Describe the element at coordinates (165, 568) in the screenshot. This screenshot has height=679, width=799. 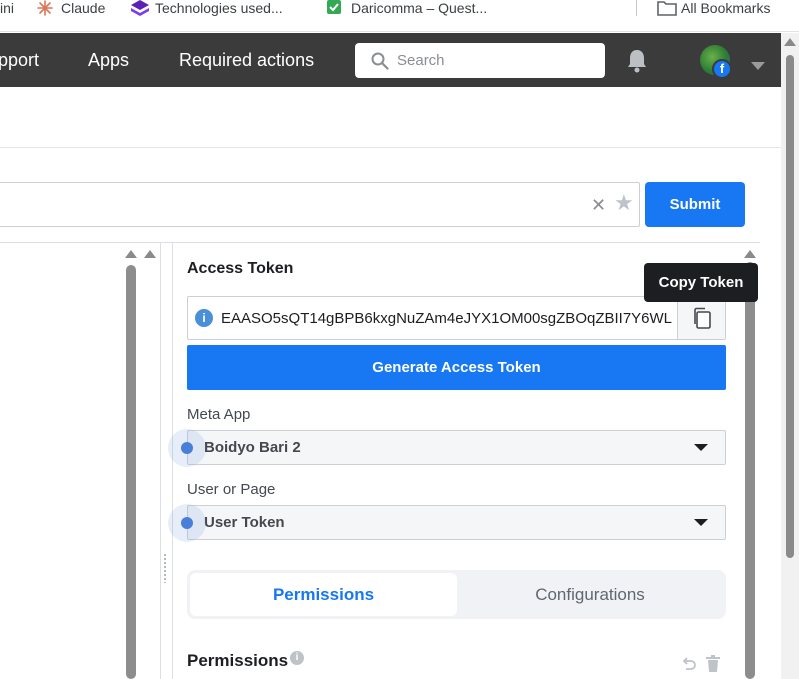
I see `resize-grip-handle` at that location.